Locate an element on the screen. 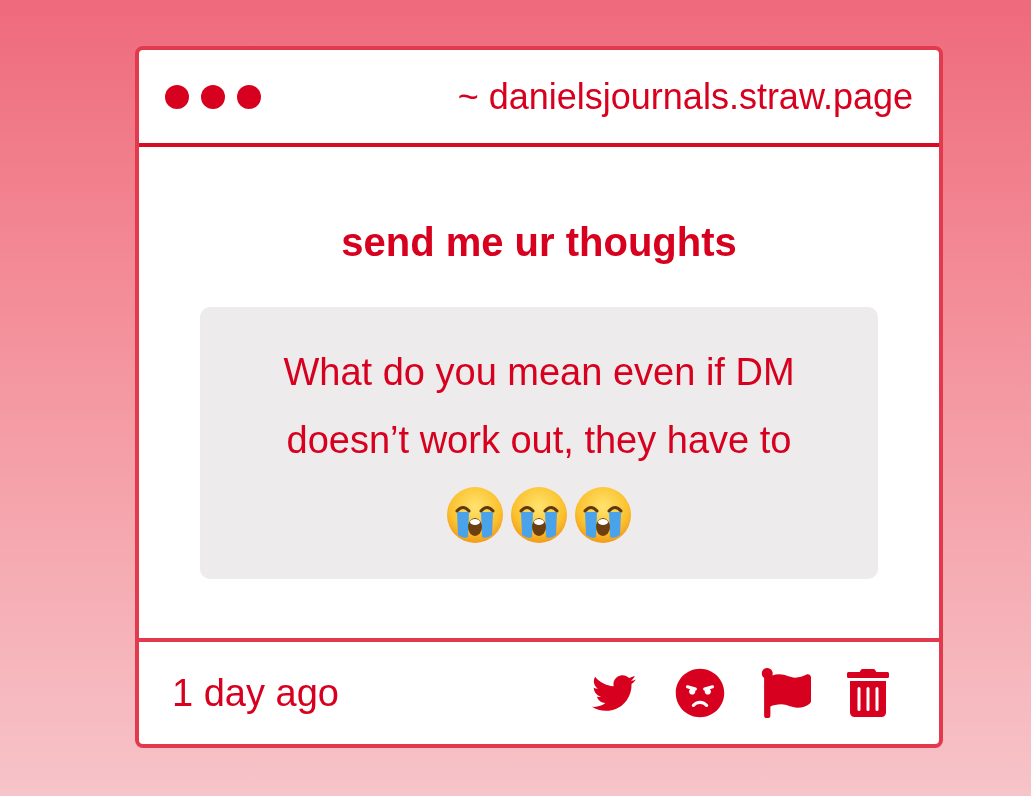  timestamp: 1 day ago is located at coordinates (255, 693).